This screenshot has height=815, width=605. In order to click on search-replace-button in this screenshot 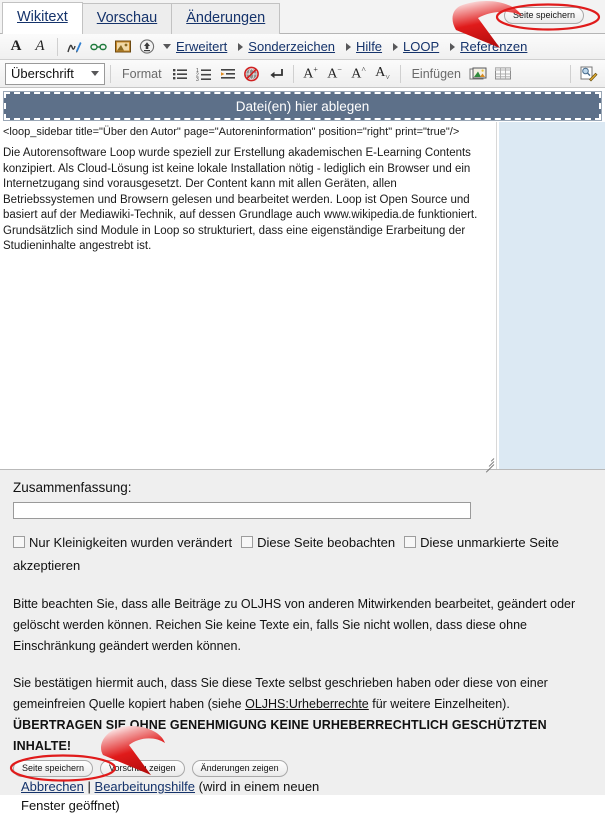, I will do `click(588, 73)`.